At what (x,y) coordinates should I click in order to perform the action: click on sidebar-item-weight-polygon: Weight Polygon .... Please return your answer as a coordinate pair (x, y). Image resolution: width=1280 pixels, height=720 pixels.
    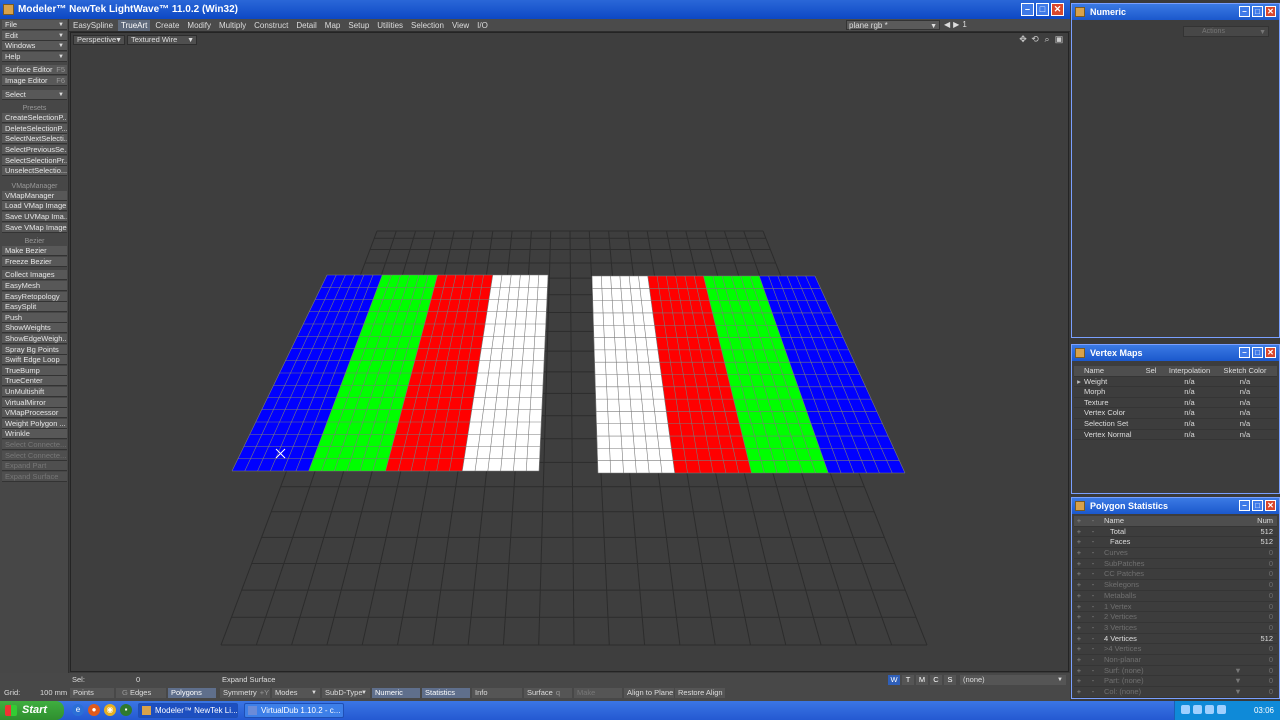
    Looking at the image, I should click on (34, 423).